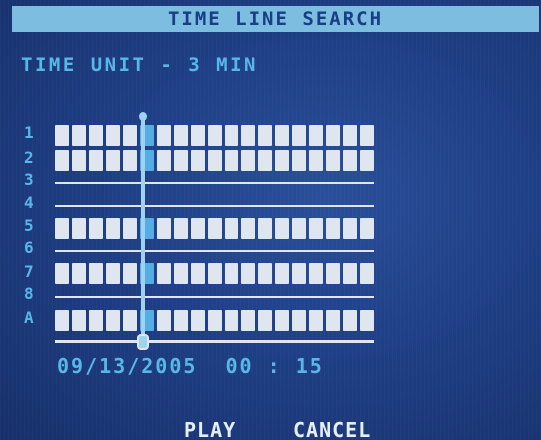 This screenshot has width=541, height=440. I want to click on channel-track-a, so click(215, 320).